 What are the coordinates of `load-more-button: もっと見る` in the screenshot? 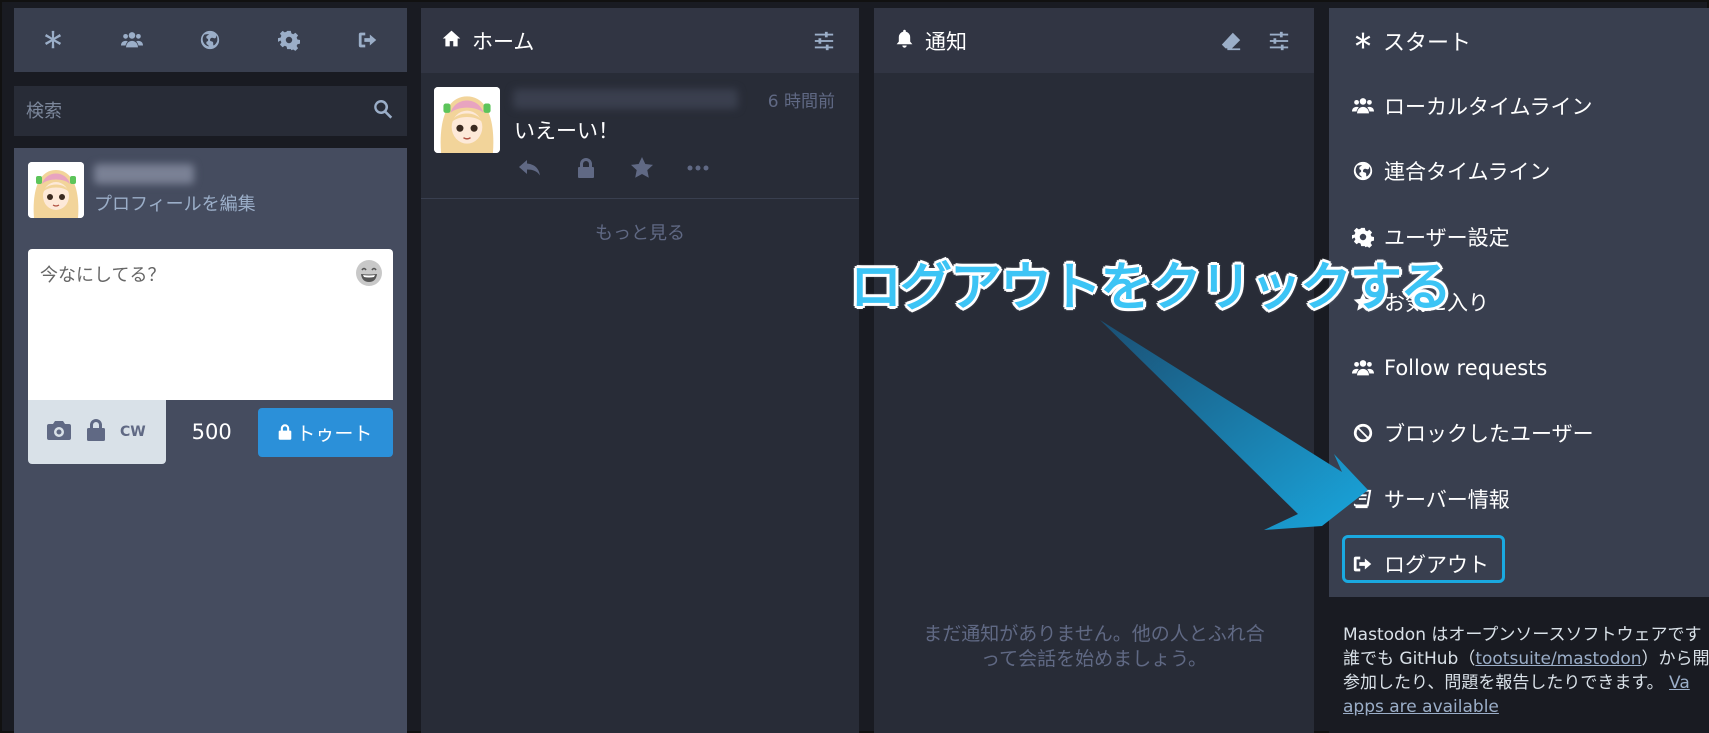 It's located at (640, 232).